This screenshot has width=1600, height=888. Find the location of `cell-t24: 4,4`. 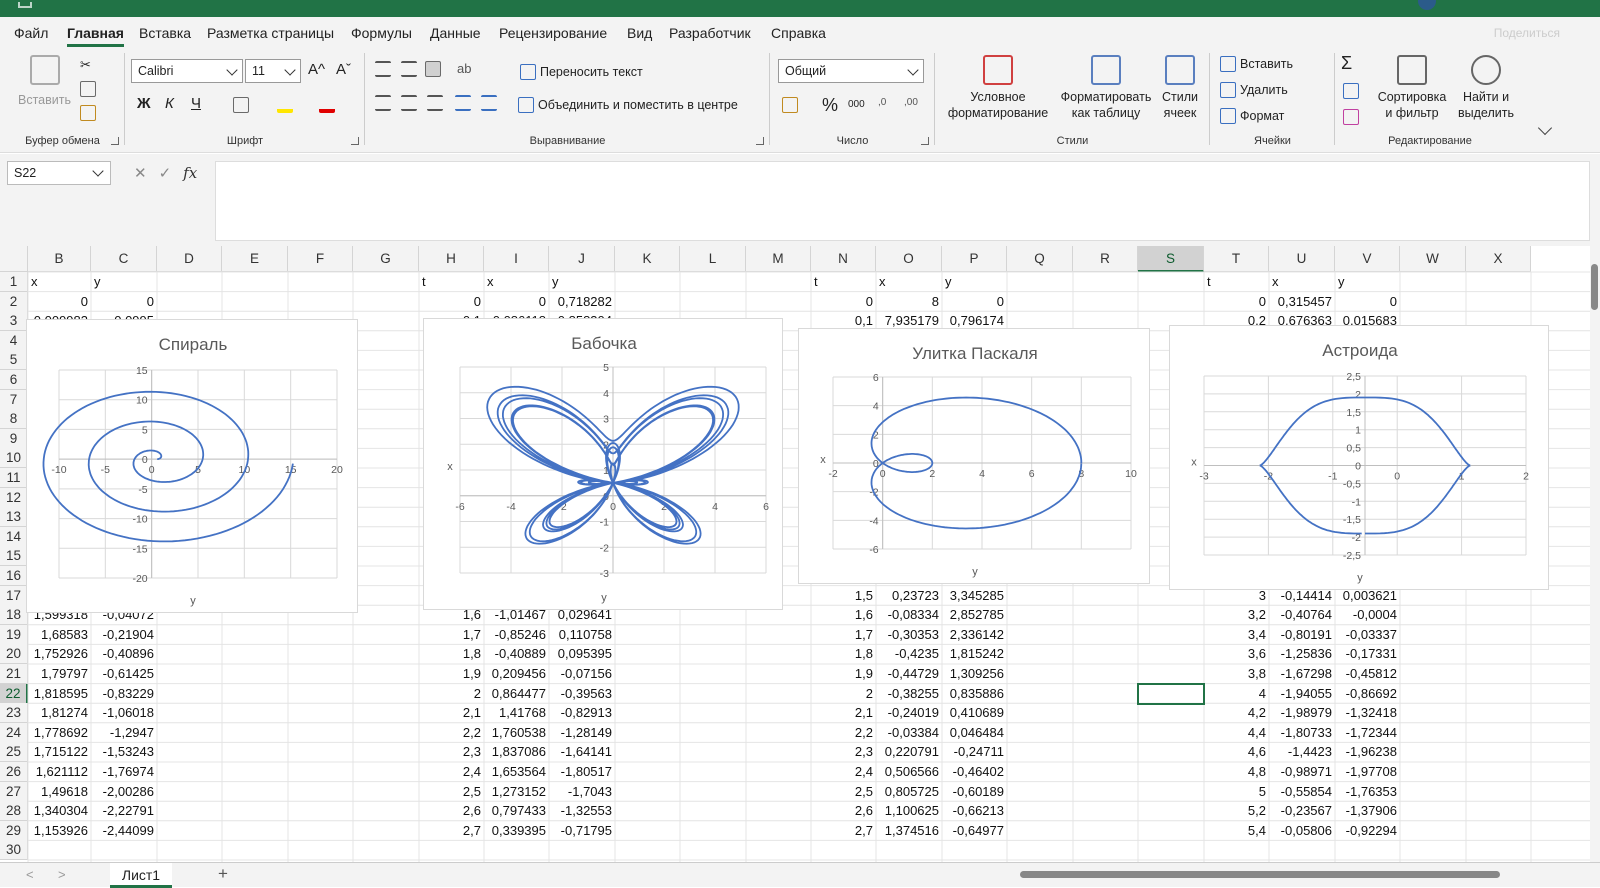

cell-t24: 4,4 is located at coordinates (1236, 733).